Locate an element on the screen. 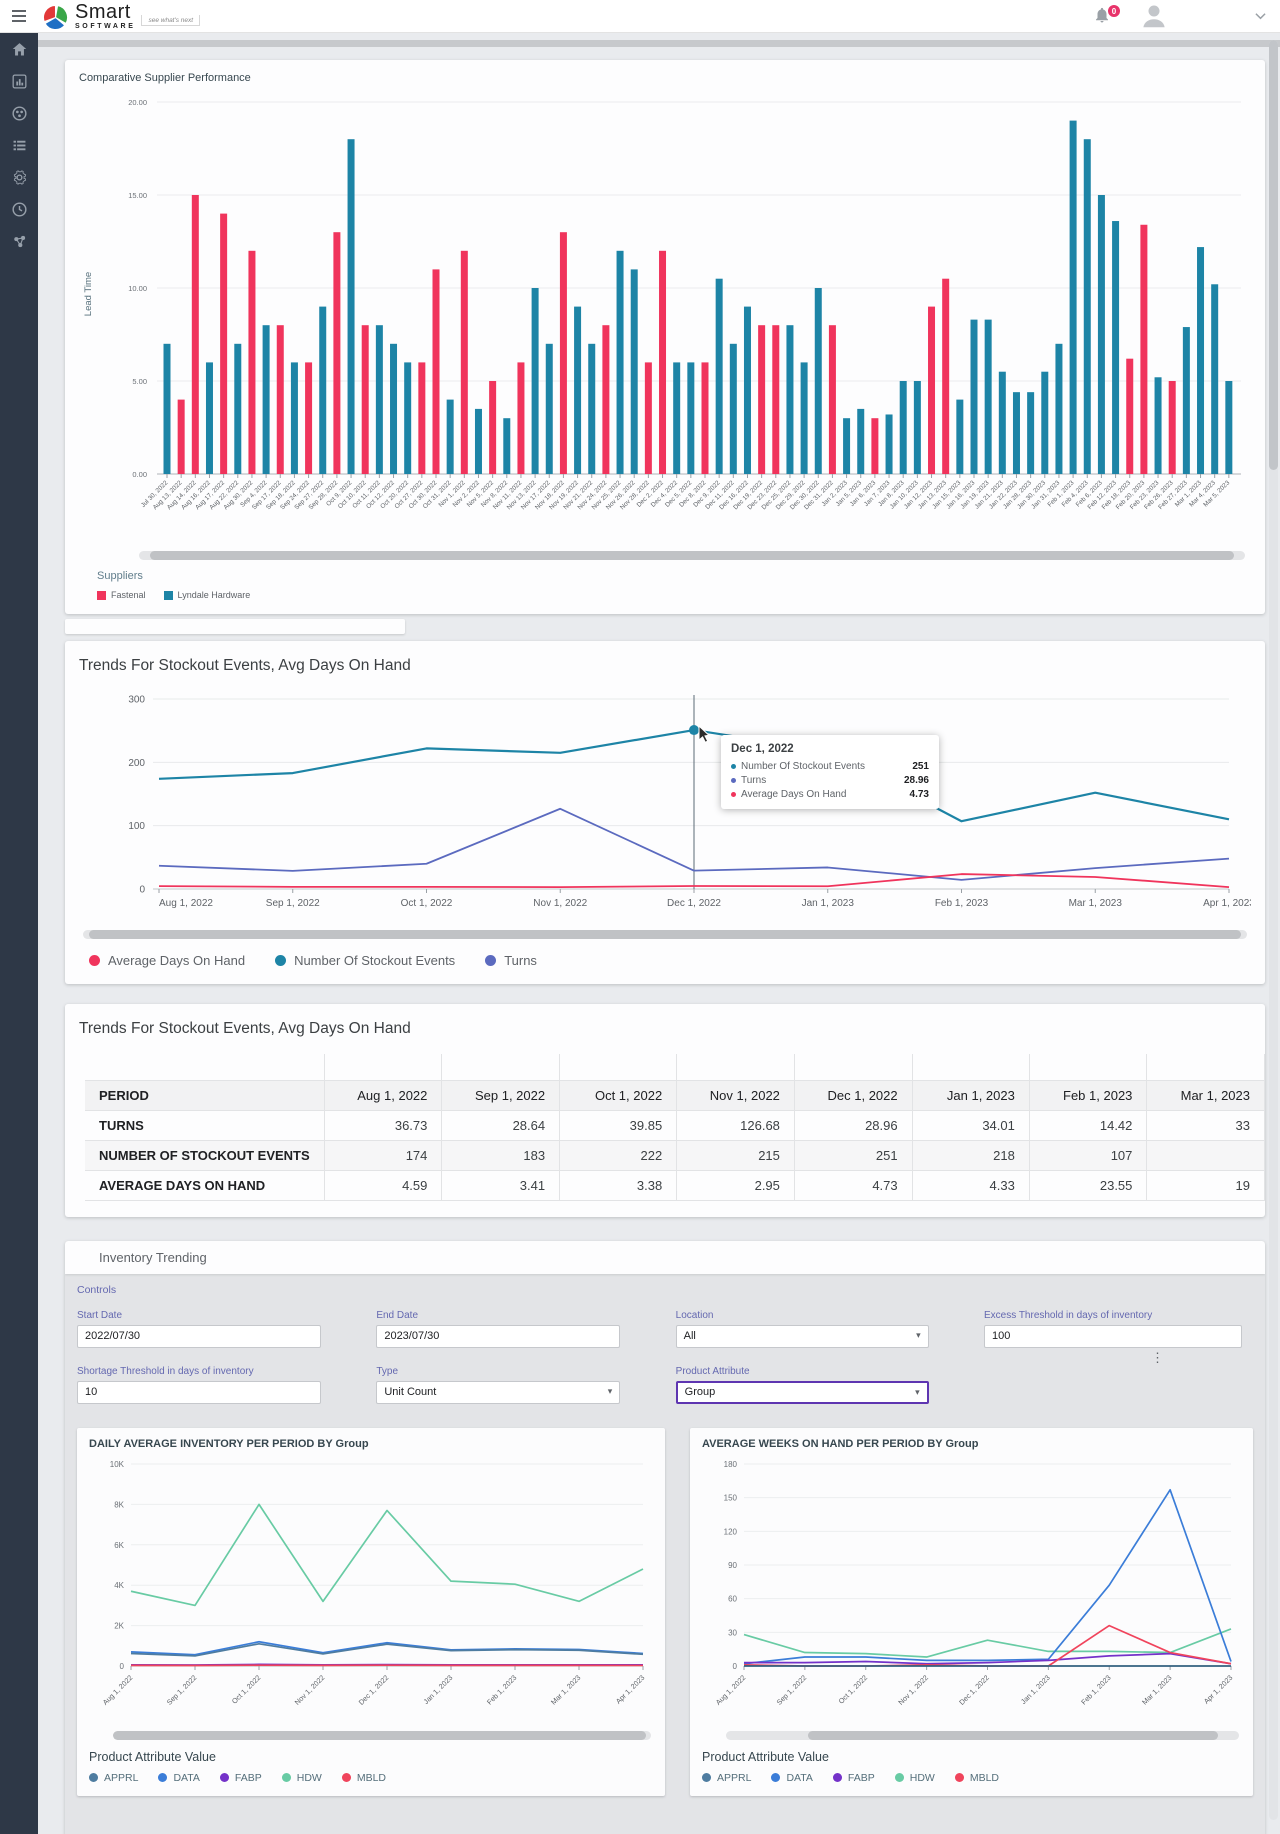 This screenshot has width=1280, height=1834. table-cell: Aug 1, 2022 is located at coordinates (383, 1095).